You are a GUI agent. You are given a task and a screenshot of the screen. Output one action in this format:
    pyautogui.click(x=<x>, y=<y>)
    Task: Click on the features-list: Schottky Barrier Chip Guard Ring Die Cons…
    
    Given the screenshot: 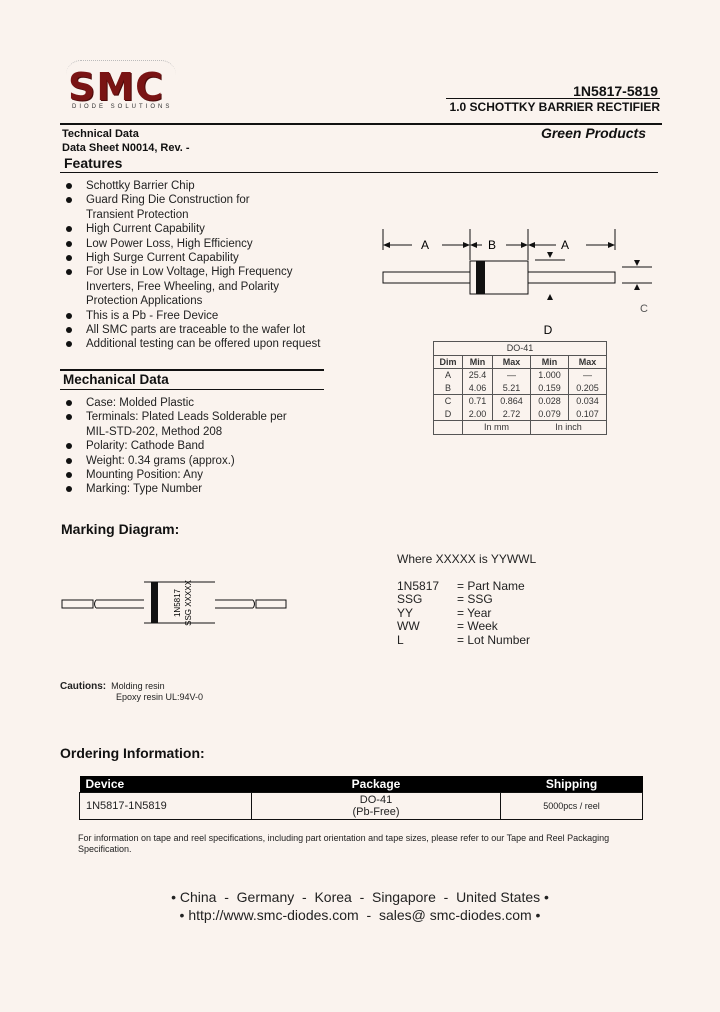 What is the action you would take?
    pyautogui.click(x=212, y=265)
    